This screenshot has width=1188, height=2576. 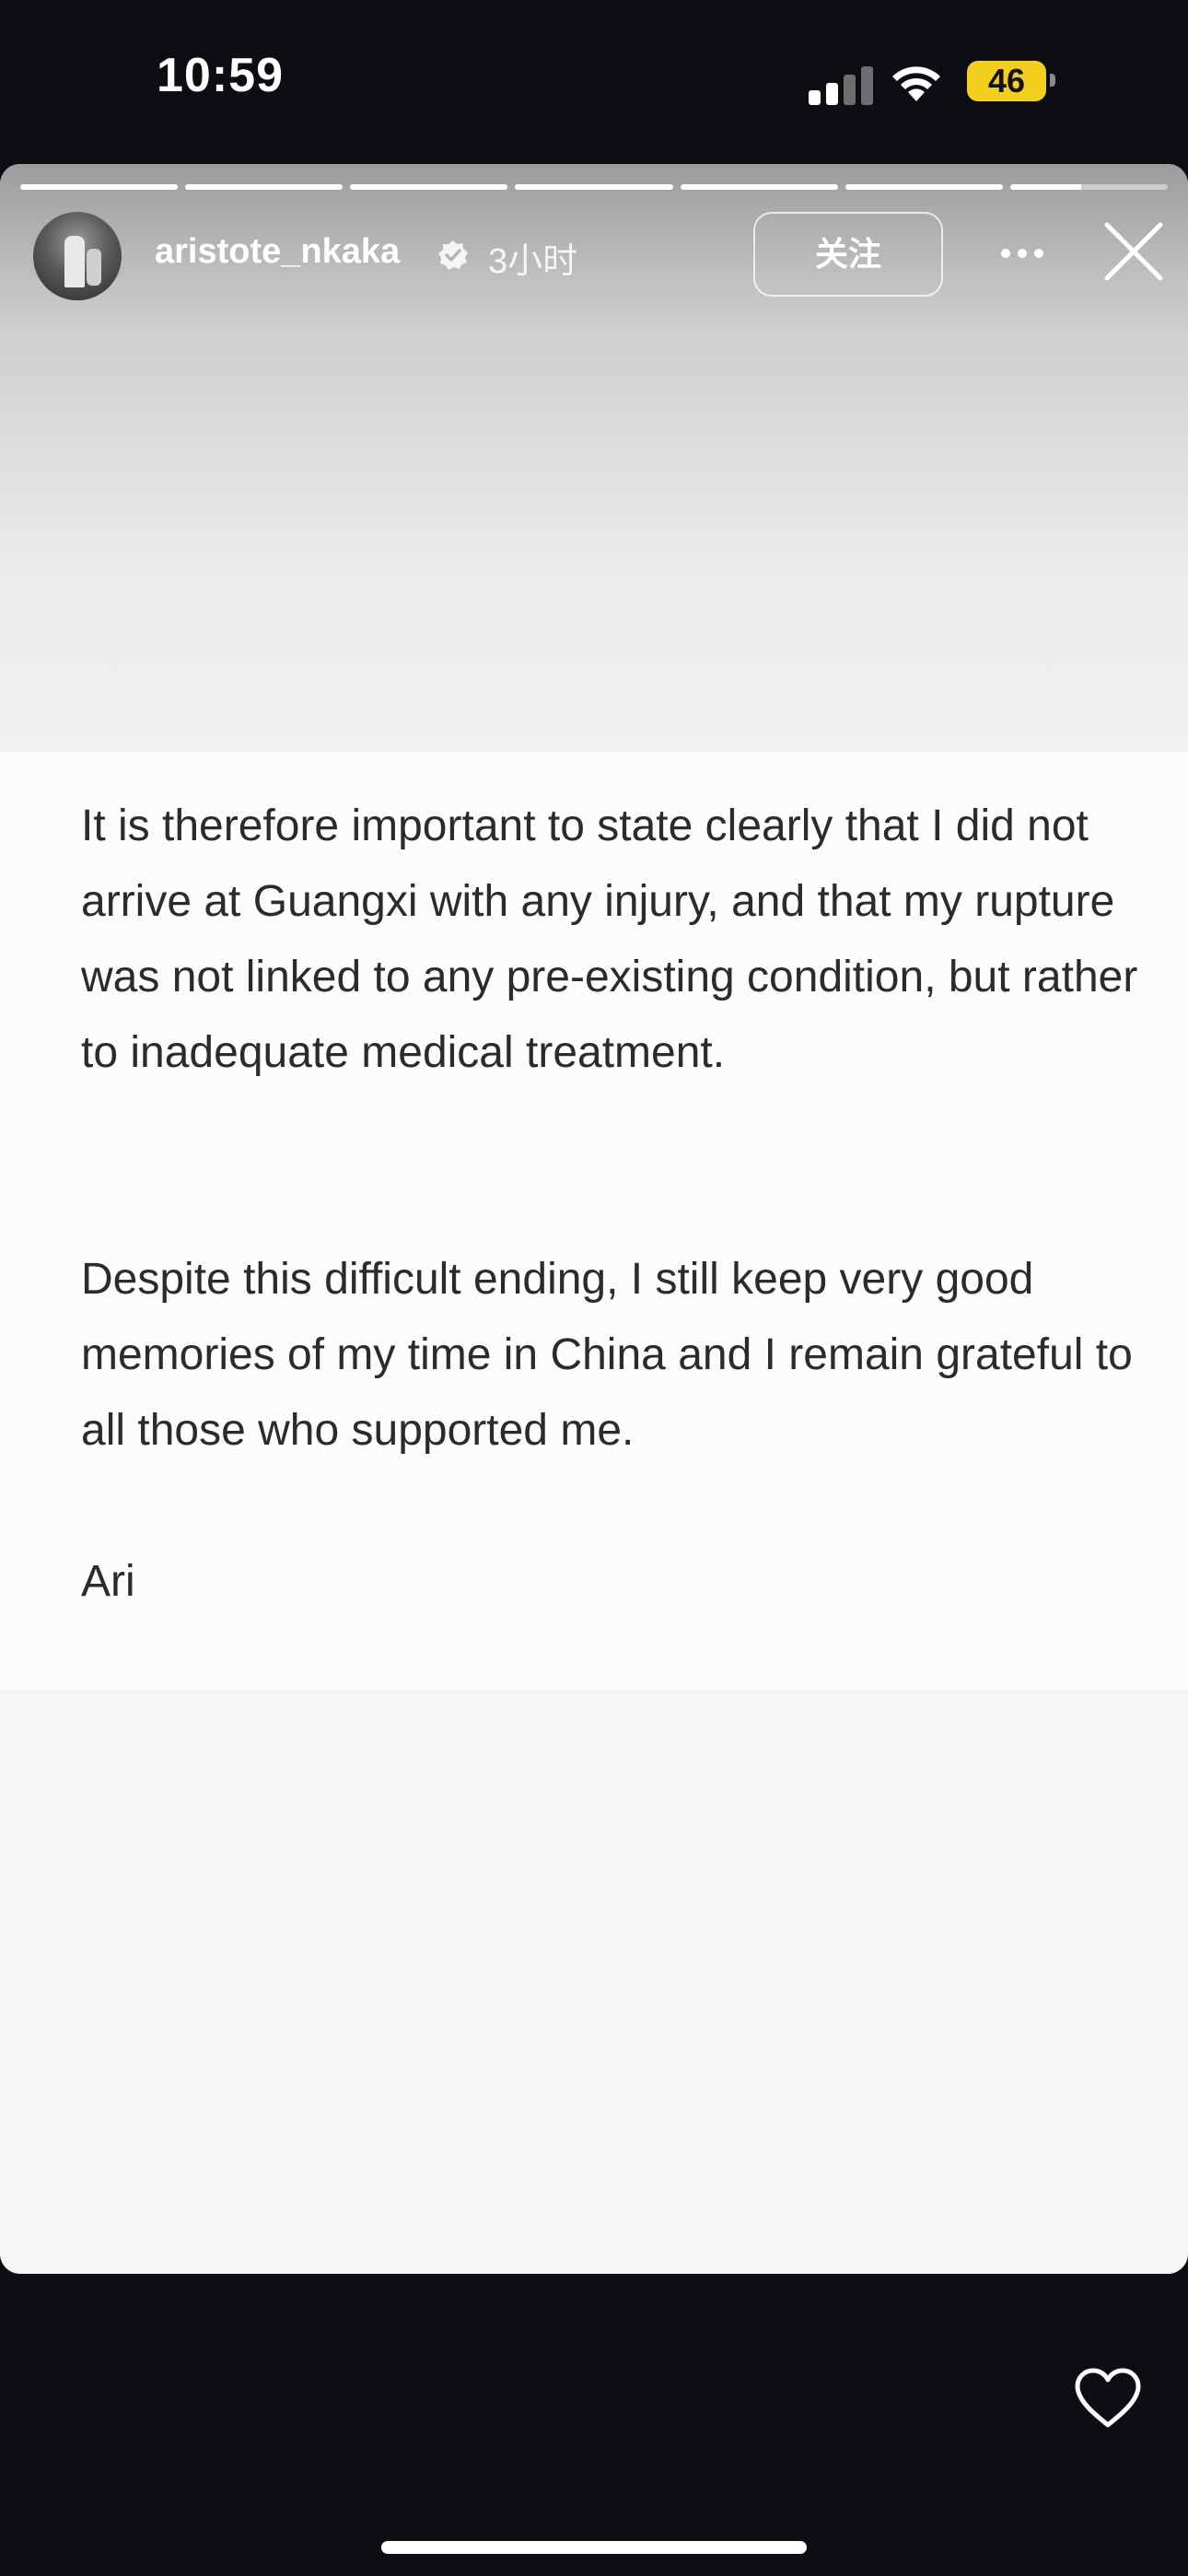 What do you see at coordinates (74, 261) in the screenshot?
I see `avatar-figure` at bounding box center [74, 261].